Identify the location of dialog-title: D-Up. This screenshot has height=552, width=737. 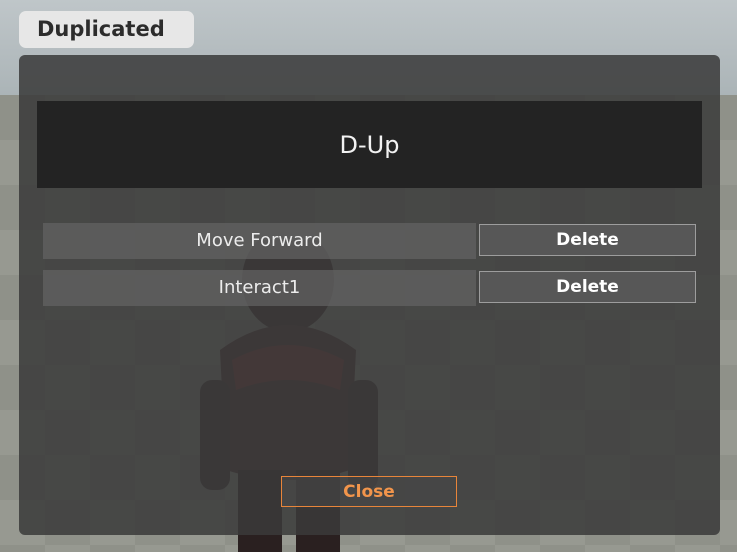
(369, 144).